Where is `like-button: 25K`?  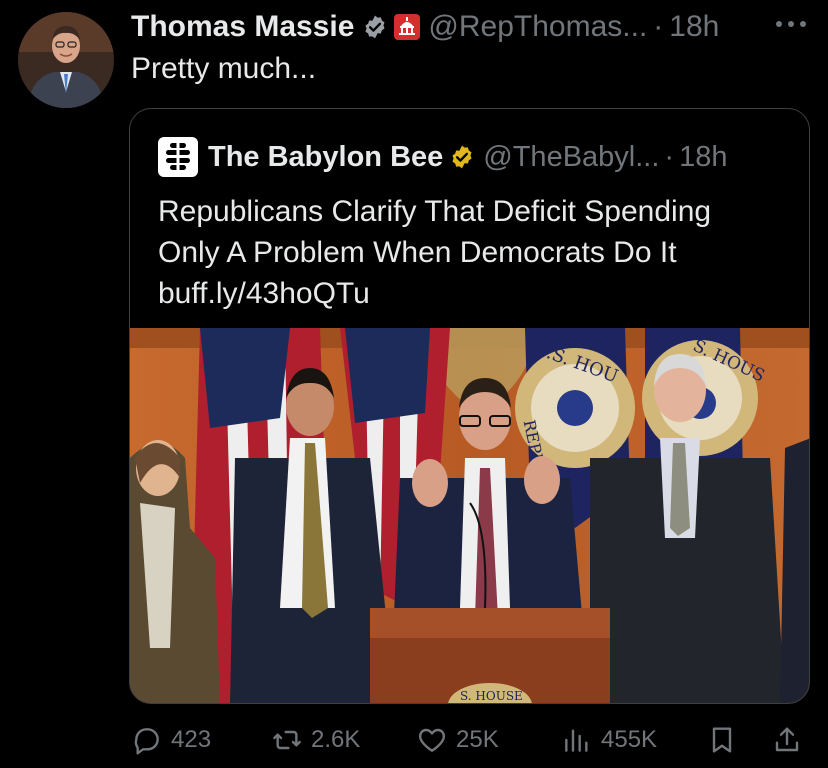 like-button: 25K is located at coordinates (457, 740).